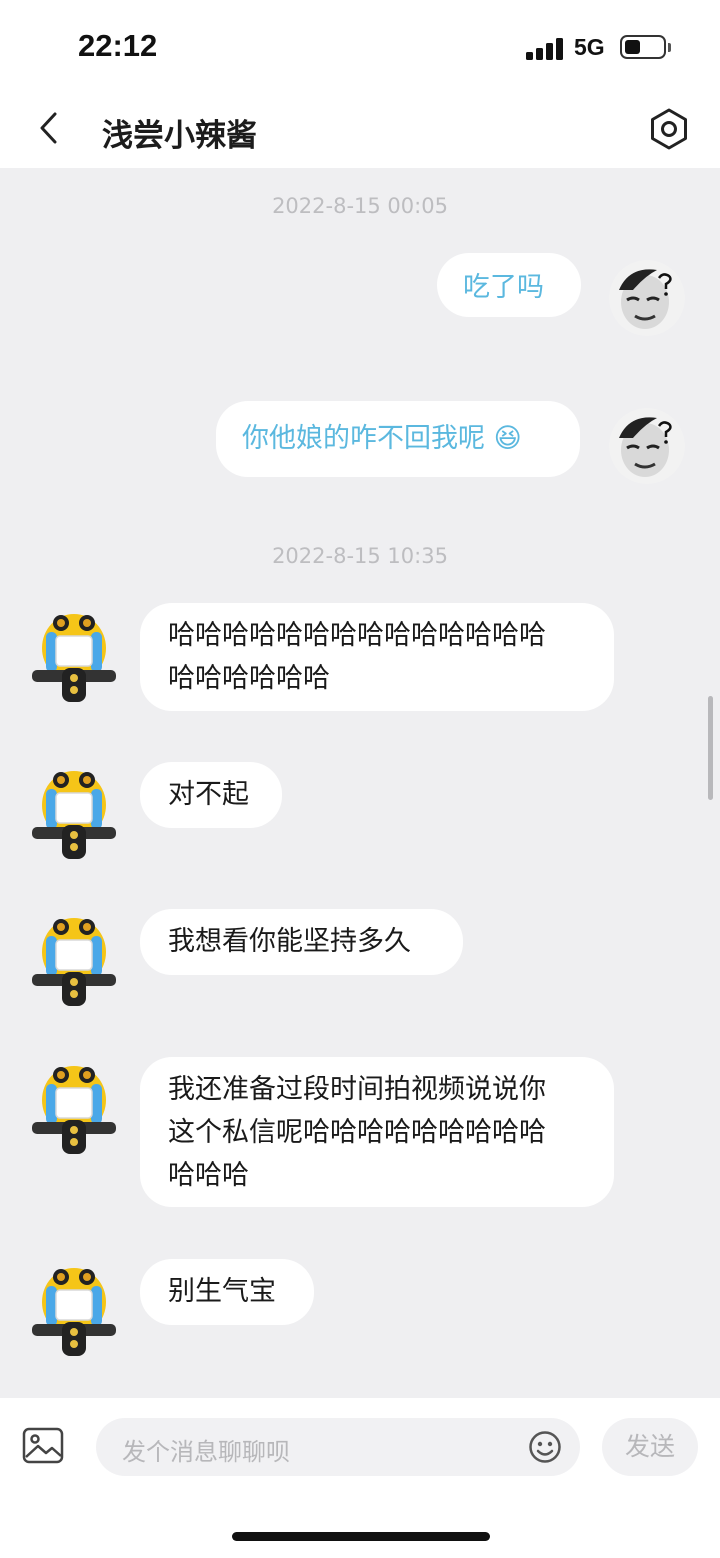 The height and width of the screenshot is (1558, 720). I want to click on image-icon, so click(43, 1445).